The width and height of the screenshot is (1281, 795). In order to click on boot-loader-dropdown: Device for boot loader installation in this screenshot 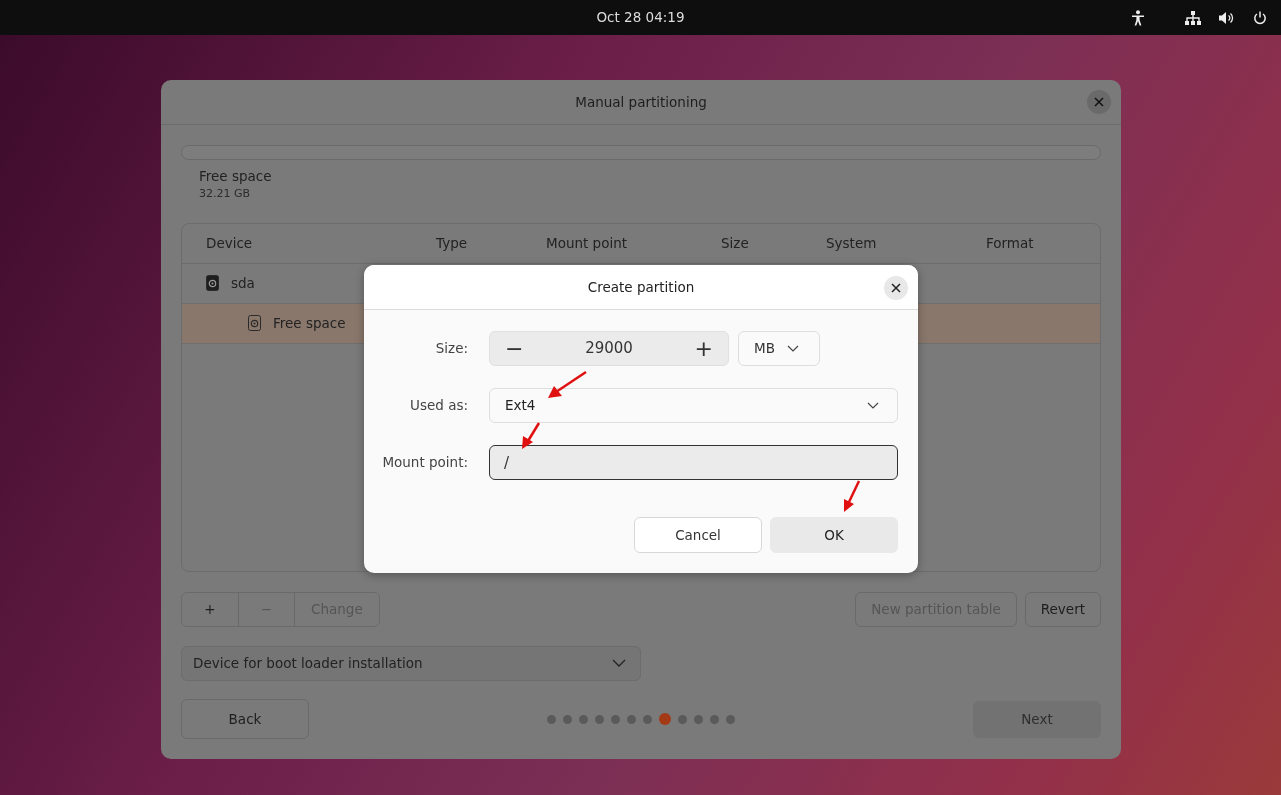, I will do `click(411, 663)`.